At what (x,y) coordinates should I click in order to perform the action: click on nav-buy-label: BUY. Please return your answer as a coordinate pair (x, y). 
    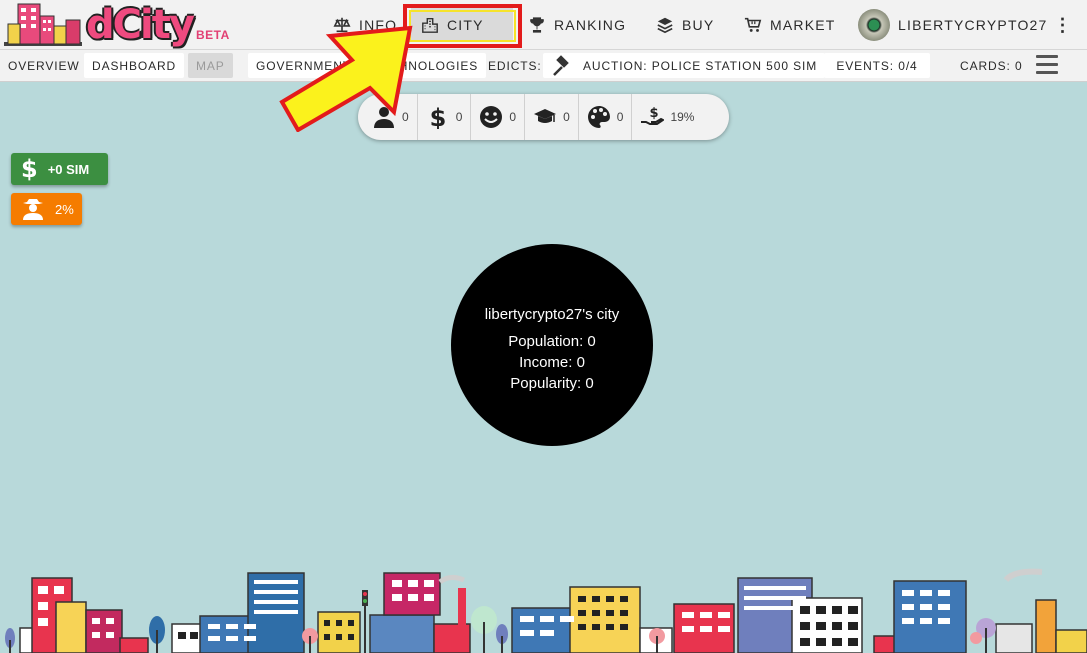
    Looking at the image, I should click on (698, 25).